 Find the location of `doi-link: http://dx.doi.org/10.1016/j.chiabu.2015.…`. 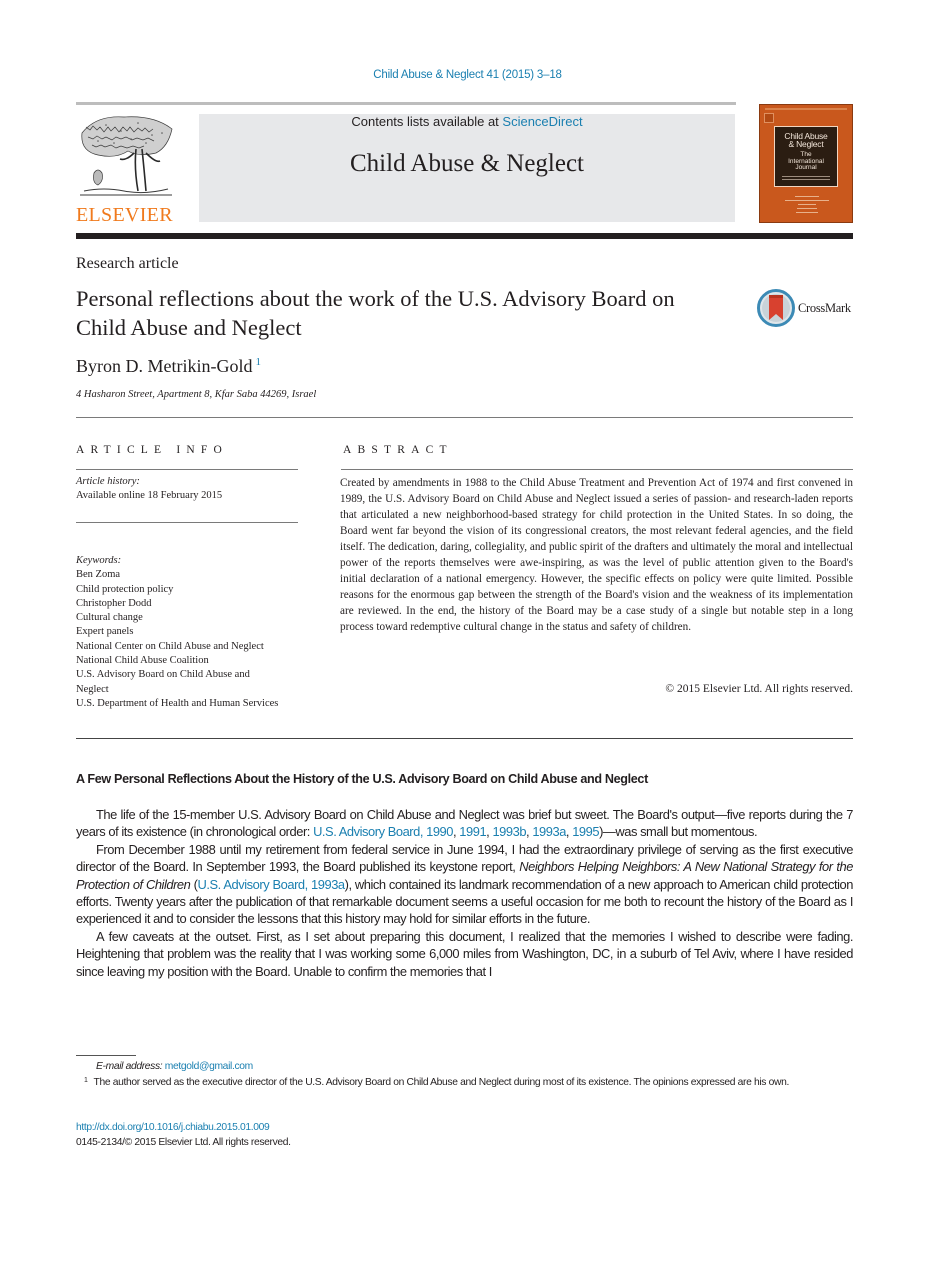

doi-link: http://dx.doi.org/10.1016/j.chiabu.2015.… is located at coordinates (173, 1127).